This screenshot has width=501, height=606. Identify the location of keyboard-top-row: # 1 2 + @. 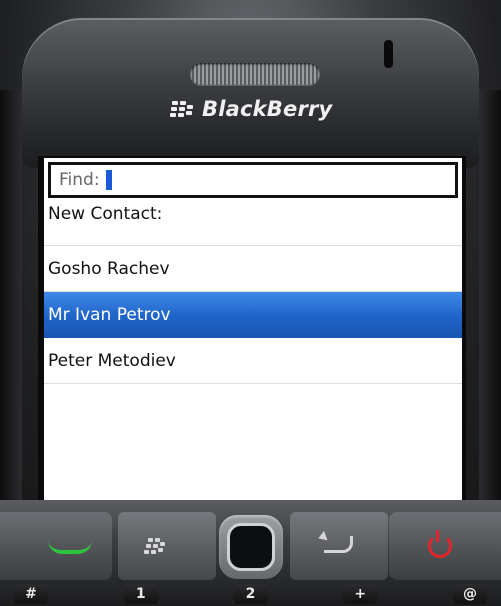
(250, 595).